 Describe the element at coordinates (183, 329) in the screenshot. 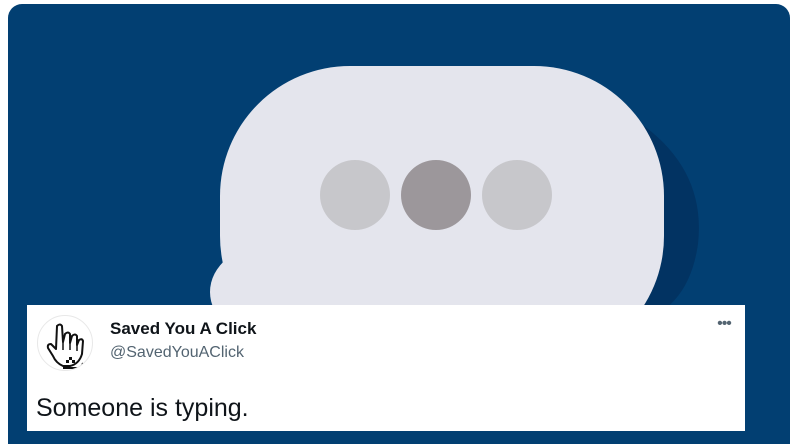

I see `display-name: Saved You A Click` at that location.